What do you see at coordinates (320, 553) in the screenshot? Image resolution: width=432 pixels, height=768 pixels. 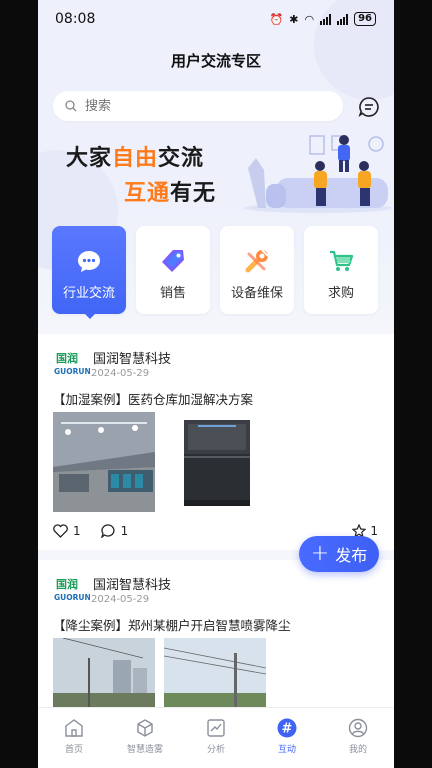 I see `plus-icon: +` at bounding box center [320, 553].